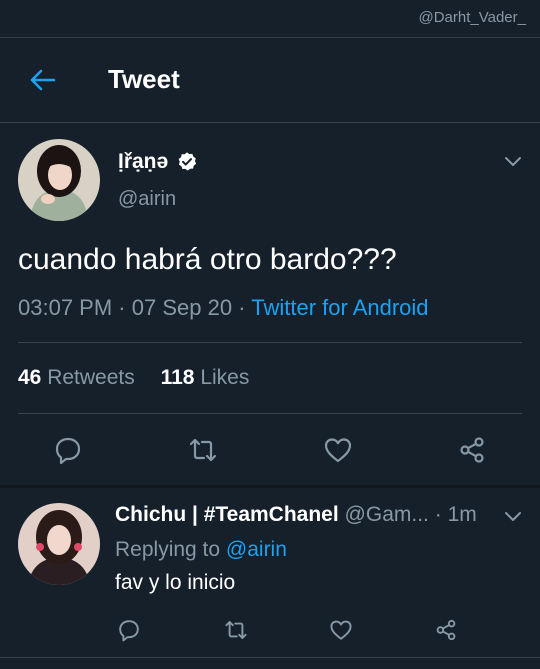  What do you see at coordinates (207, 259) in the screenshot?
I see `tweet-text: cuando habrá otro bardo???` at bounding box center [207, 259].